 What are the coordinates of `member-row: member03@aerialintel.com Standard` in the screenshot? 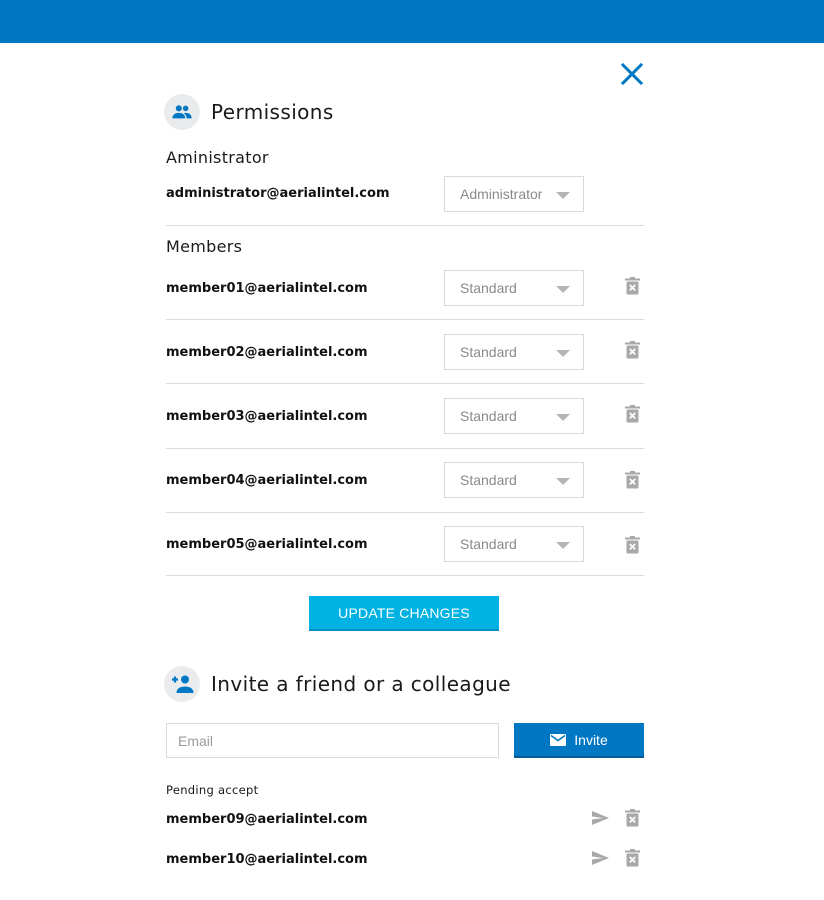 It's located at (405, 423).